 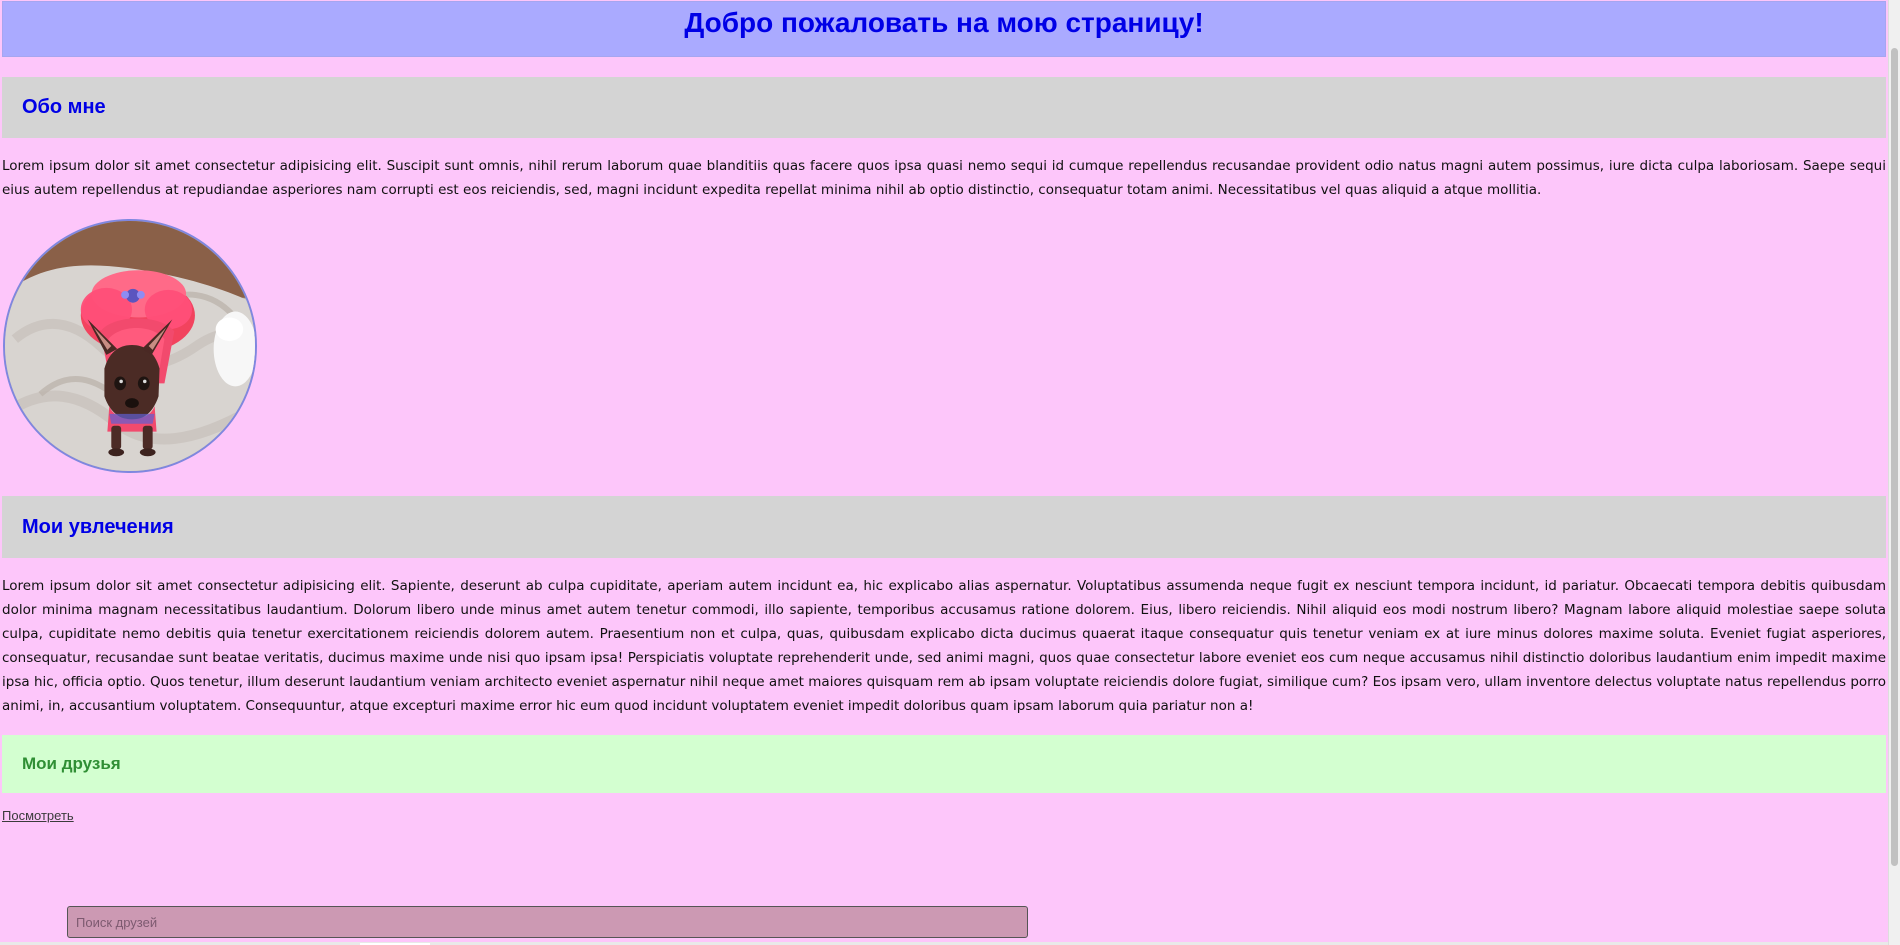 I want to click on dog-photo-icon, so click(x=130, y=346).